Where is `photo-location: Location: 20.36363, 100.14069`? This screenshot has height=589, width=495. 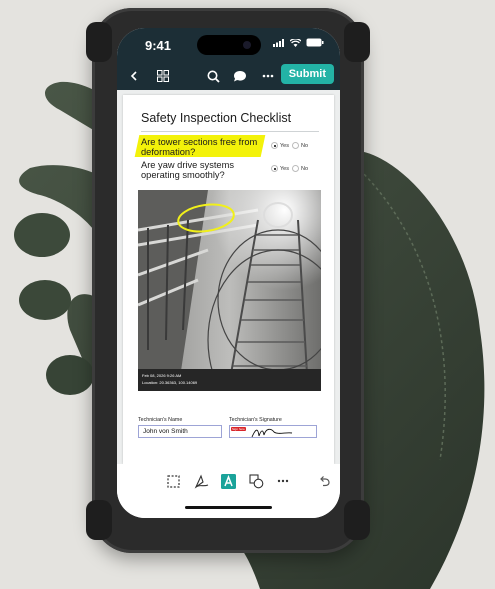 photo-location: Location: 20.36363, 100.14069 is located at coordinates (170, 382).